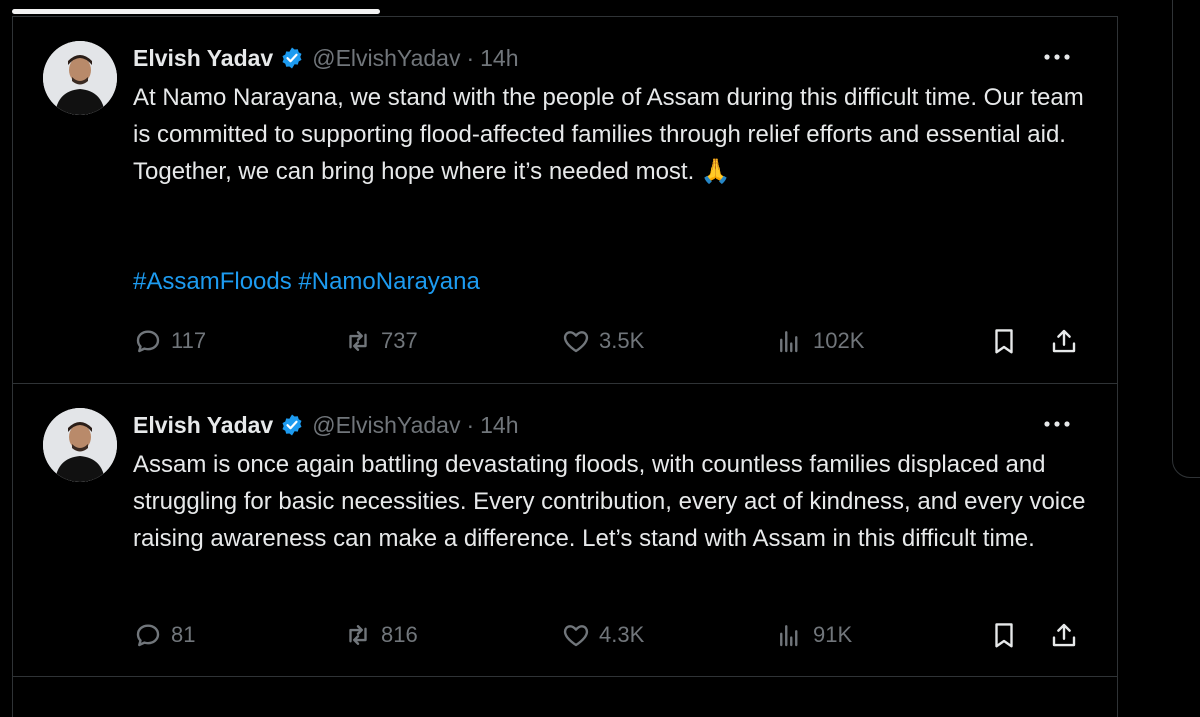 Image resolution: width=1200 pixels, height=717 pixels. Describe the element at coordinates (196, 11) in the screenshot. I see `active-tab-indicator` at that location.